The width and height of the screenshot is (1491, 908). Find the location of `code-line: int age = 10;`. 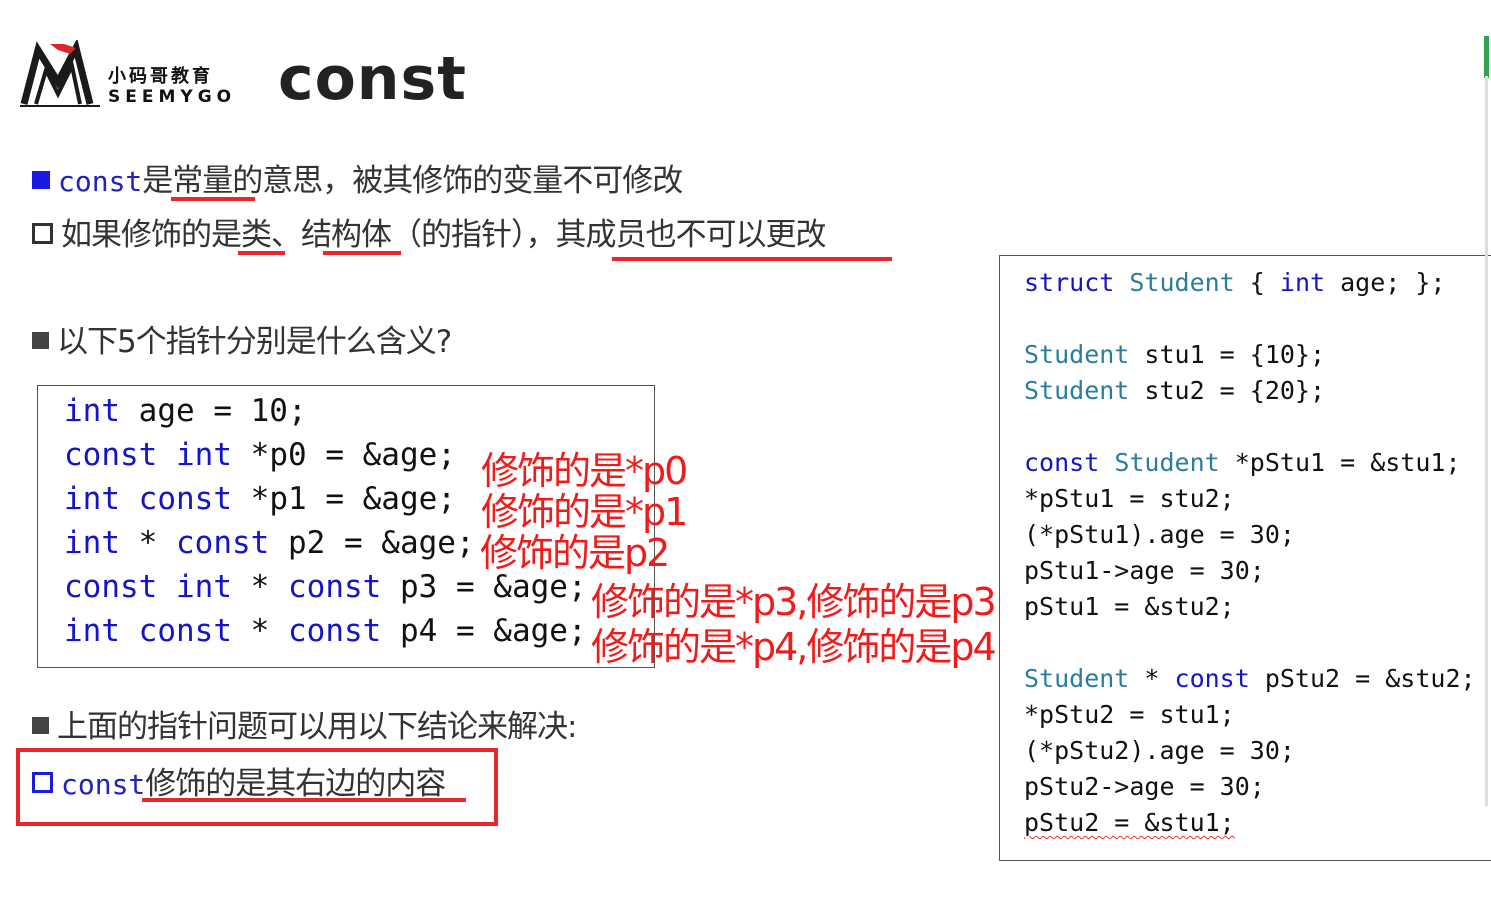

code-line: int age = 10; is located at coordinates (185, 411).